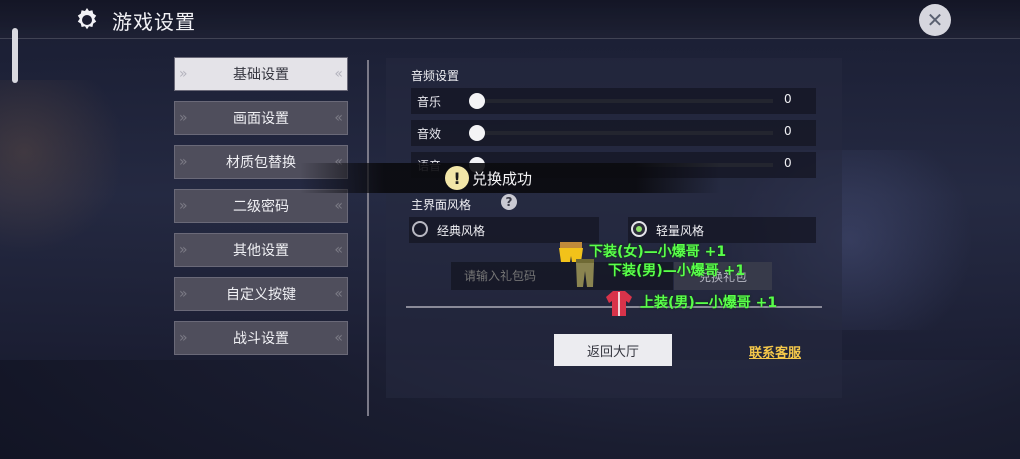 The image size is (1020, 459). What do you see at coordinates (658, 252) in the screenshot?
I see `reward-text: 下装(女)—小爆哥 +1` at bounding box center [658, 252].